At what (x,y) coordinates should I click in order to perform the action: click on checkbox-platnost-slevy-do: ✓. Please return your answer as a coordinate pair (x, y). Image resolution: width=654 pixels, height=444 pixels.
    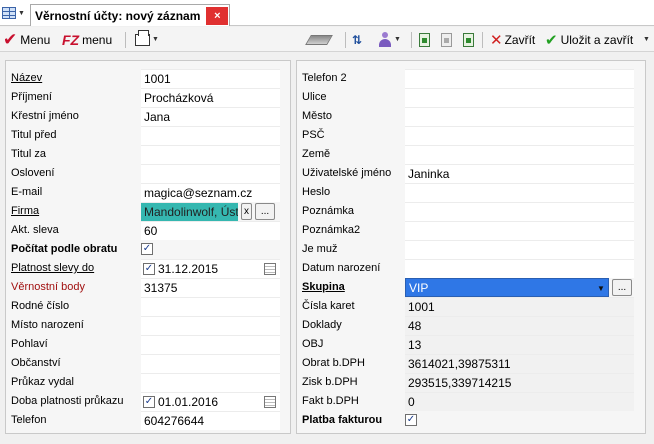
    Looking at the image, I should click on (149, 269).